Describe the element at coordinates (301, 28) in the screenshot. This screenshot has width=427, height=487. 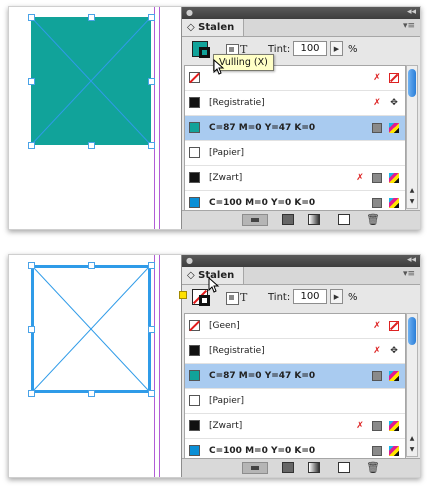
I see `panel-tabrow: ◇ Stalen ▾≡` at that location.